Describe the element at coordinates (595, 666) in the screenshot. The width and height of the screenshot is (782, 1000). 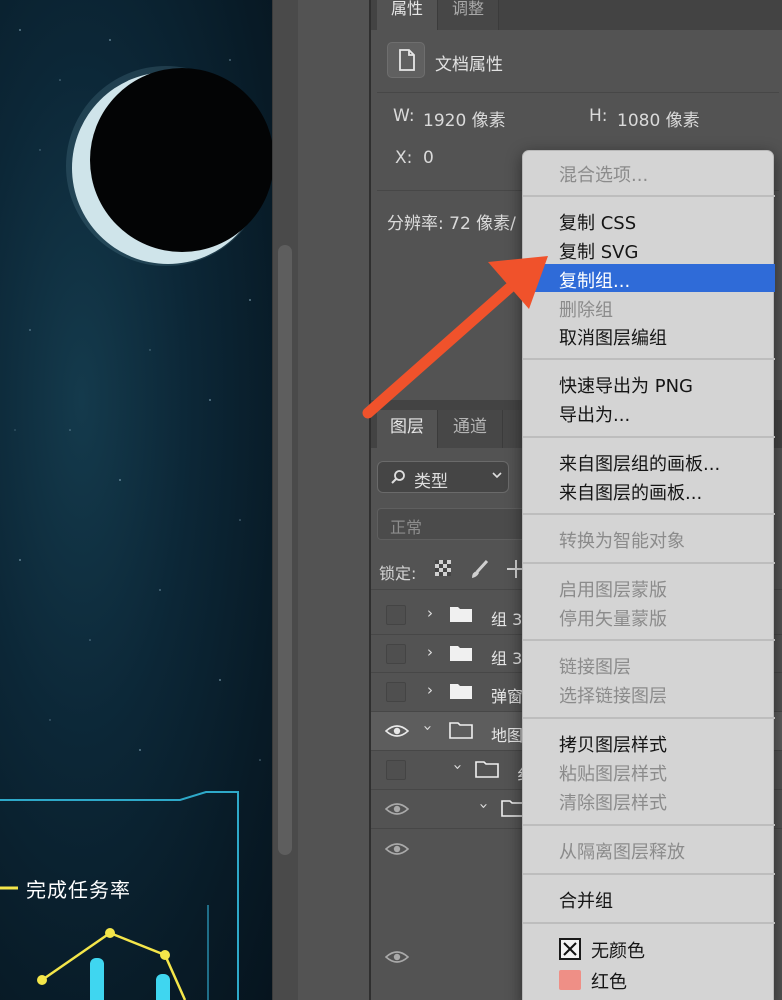
I see `menu-item-link-layers: 链接图层` at that location.